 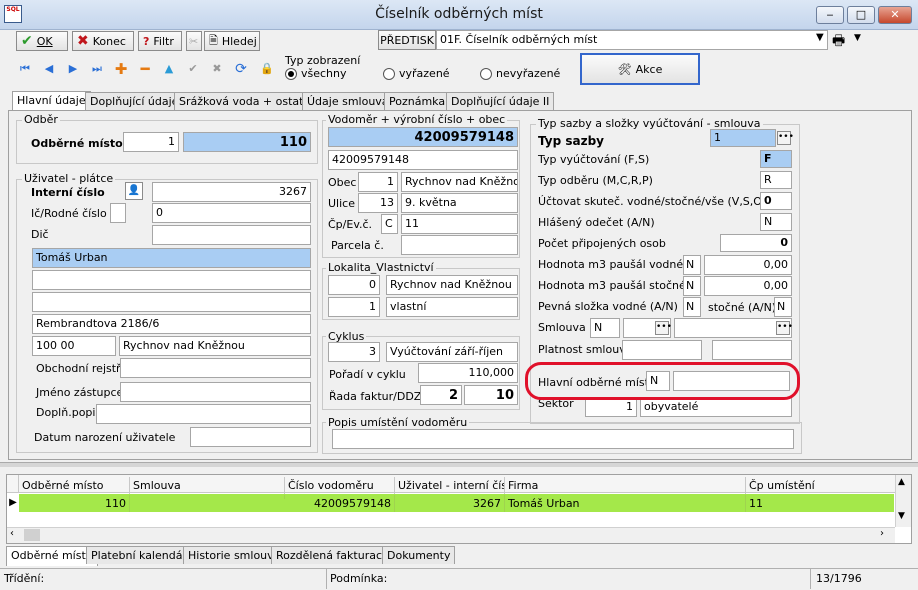 What do you see at coordinates (250, 437) in the screenshot?
I see `datum-narozeni-input` at bounding box center [250, 437].